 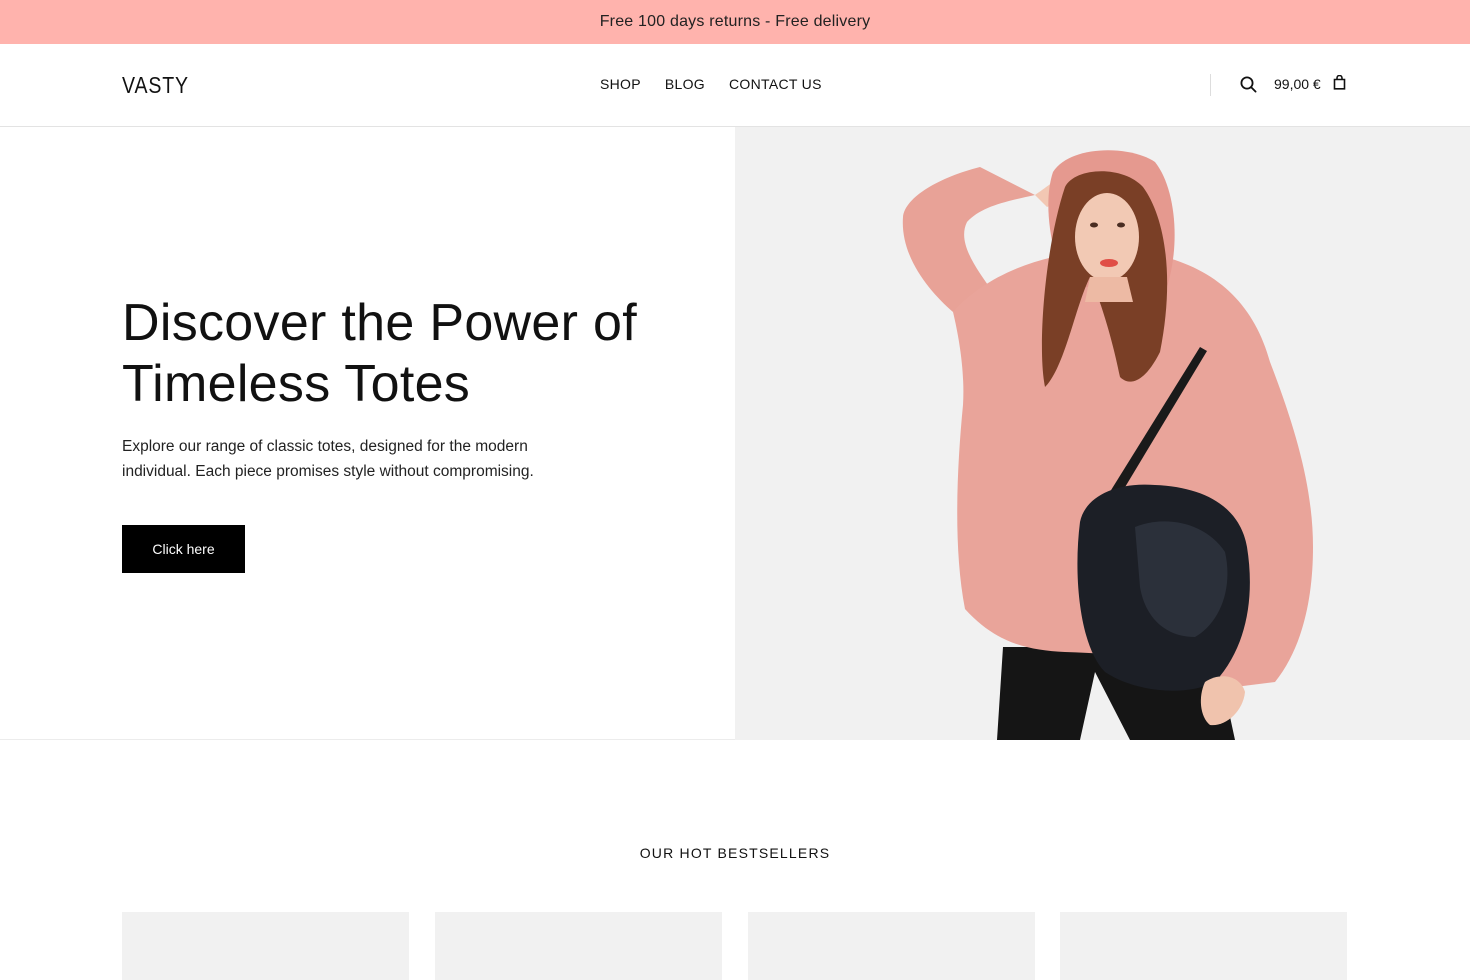 I want to click on cart-total: 99,00 €, so click(x=1297, y=84).